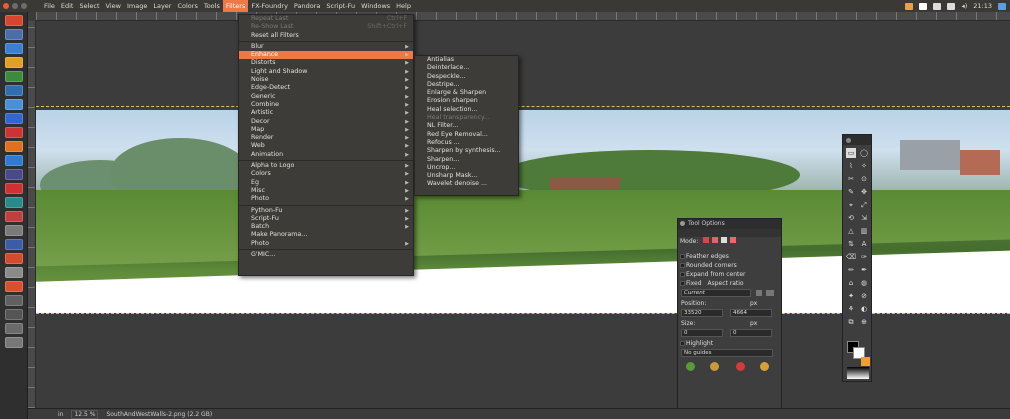 Image resolution: width=1010 pixels, height=419 pixels. Describe the element at coordinates (466, 60) in the screenshot. I see `menu-item-antialias: Antialias` at that location.